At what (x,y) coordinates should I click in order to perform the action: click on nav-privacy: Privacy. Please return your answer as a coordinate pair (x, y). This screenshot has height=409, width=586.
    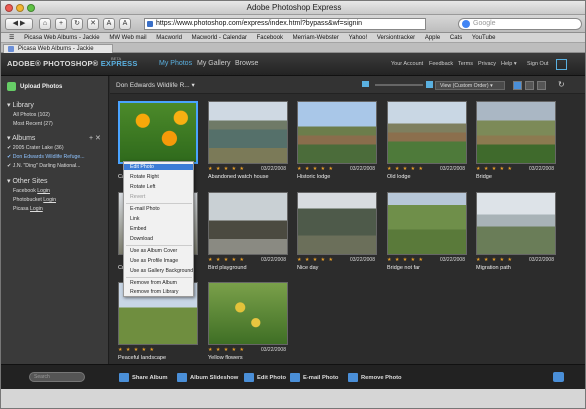
    Looking at the image, I should click on (487, 64).